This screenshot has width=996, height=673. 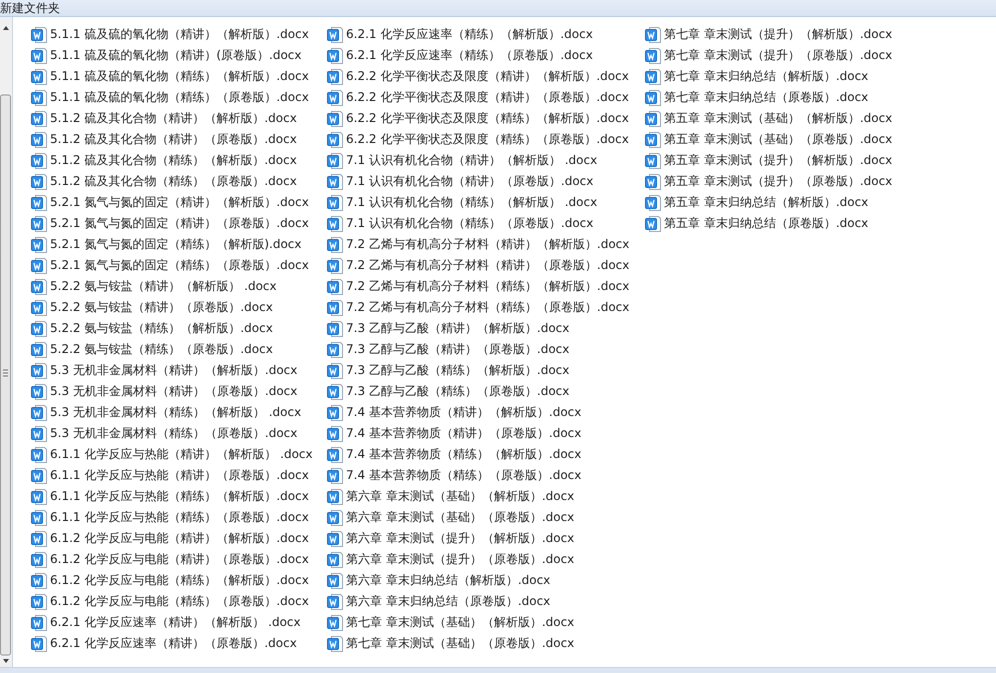 I want to click on file-name: 第六章 章末测试（基础）（解析版）.docx, so click(x=460, y=496).